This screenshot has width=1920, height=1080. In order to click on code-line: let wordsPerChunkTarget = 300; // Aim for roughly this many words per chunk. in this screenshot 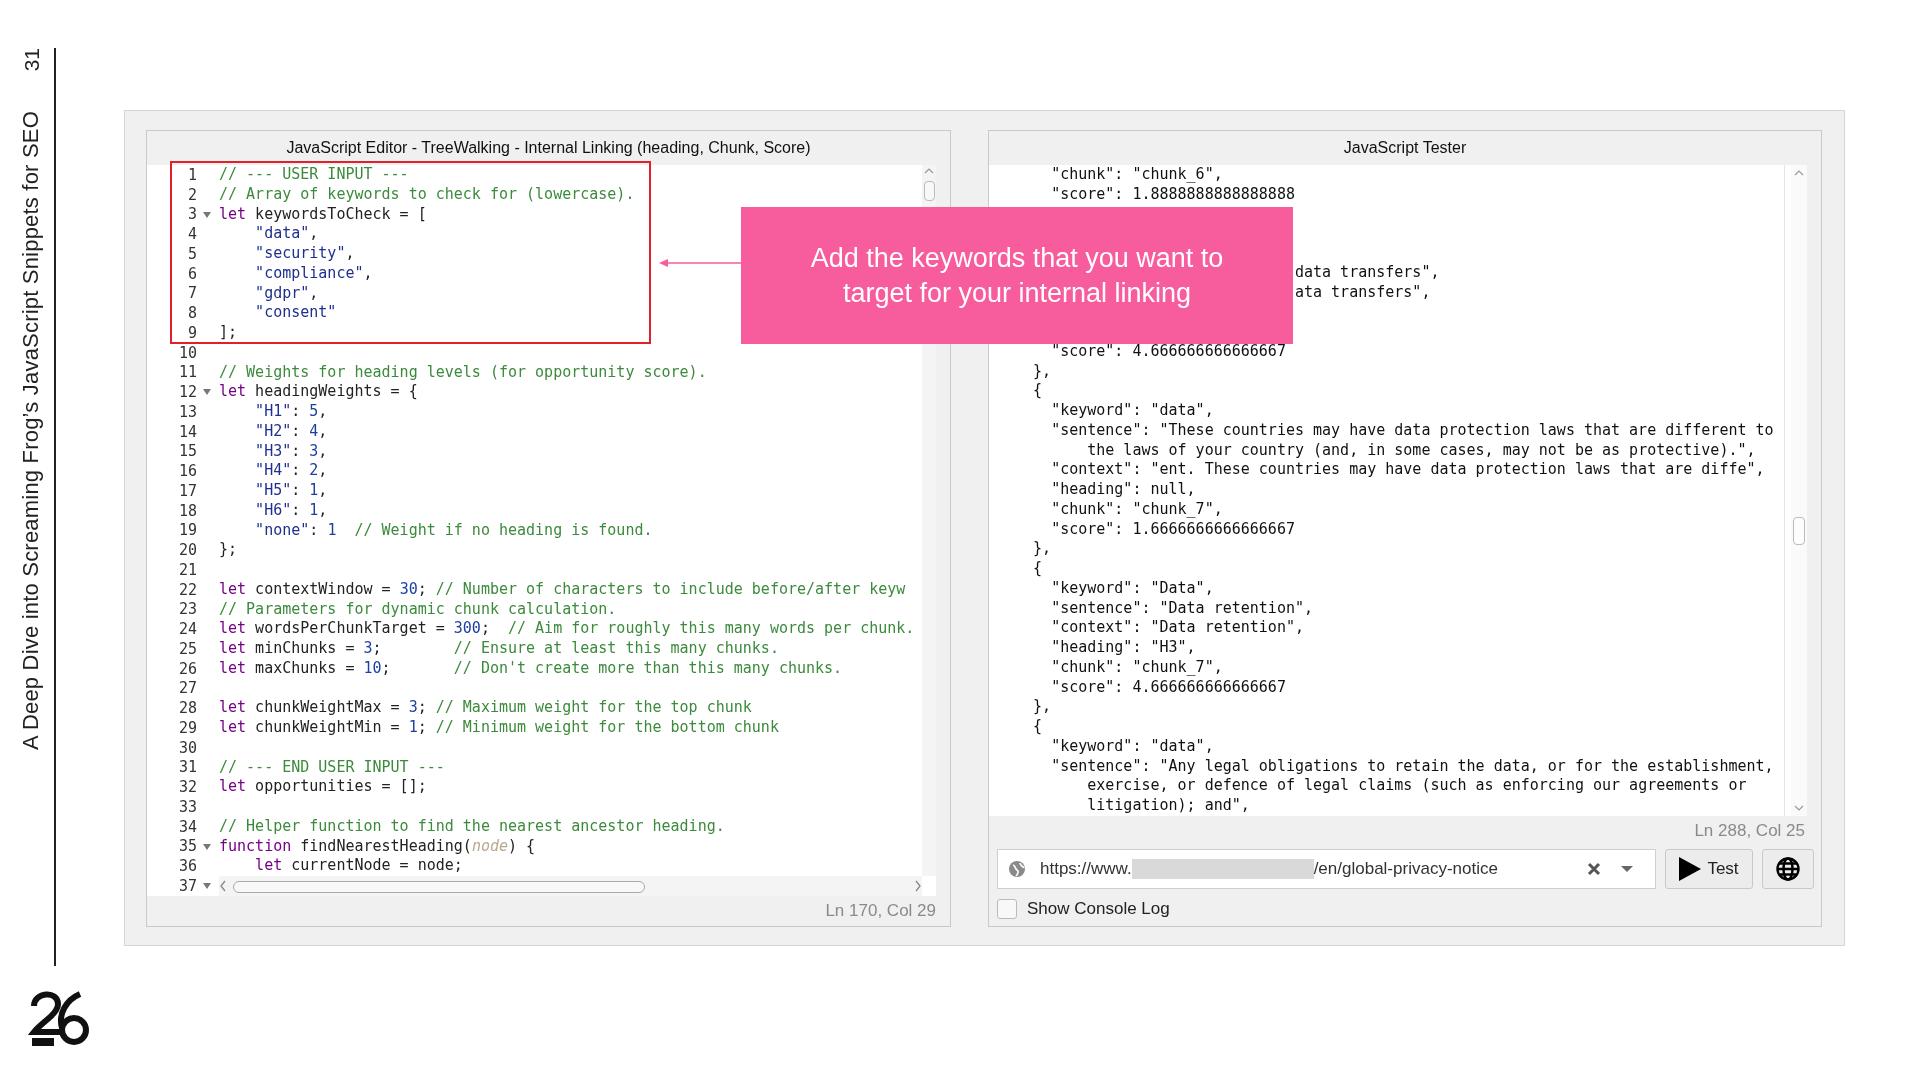, I will do `click(567, 629)`.